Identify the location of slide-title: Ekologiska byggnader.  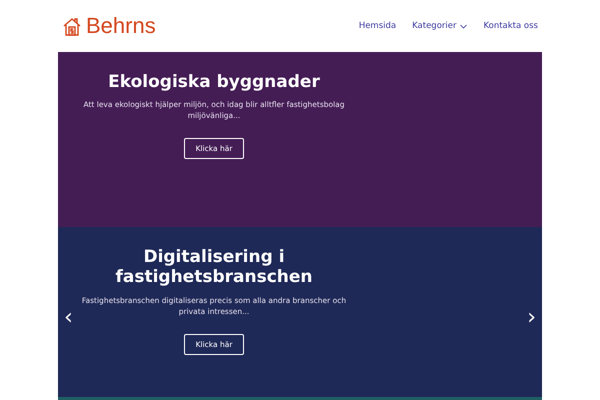
(214, 82).